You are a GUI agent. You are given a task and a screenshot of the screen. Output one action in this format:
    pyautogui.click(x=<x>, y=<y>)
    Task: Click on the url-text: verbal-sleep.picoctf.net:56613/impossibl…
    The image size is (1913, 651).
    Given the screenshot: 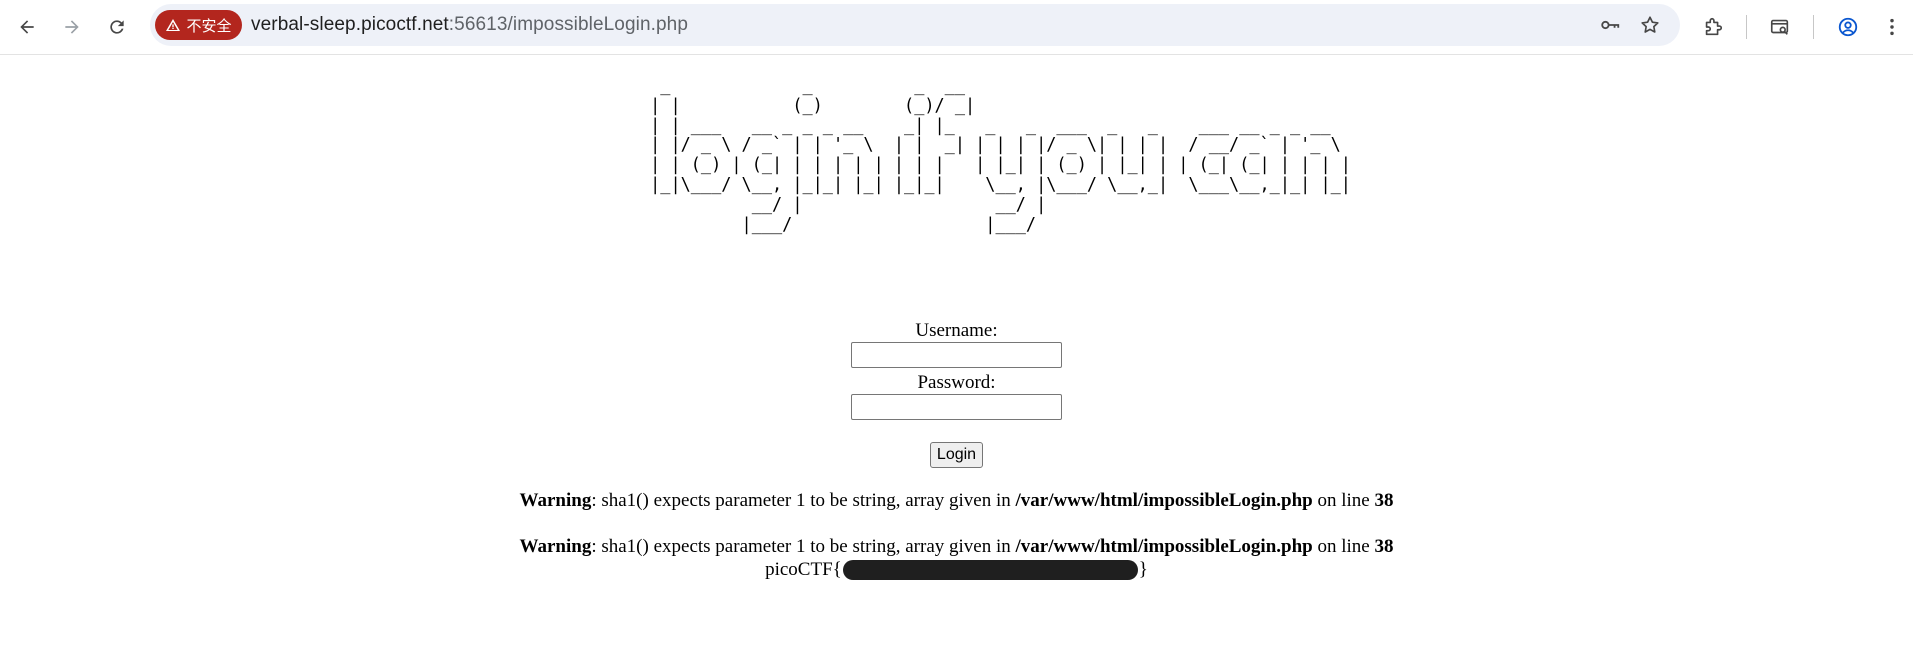 What is the action you would take?
    pyautogui.click(x=469, y=25)
    